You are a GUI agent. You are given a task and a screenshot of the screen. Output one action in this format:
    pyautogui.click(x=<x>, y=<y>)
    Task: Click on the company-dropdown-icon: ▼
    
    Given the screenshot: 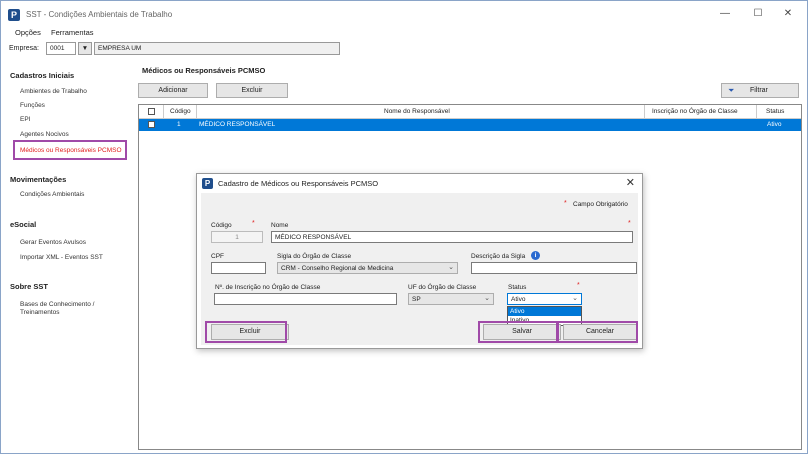 What is the action you would take?
    pyautogui.click(x=85, y=48)
    